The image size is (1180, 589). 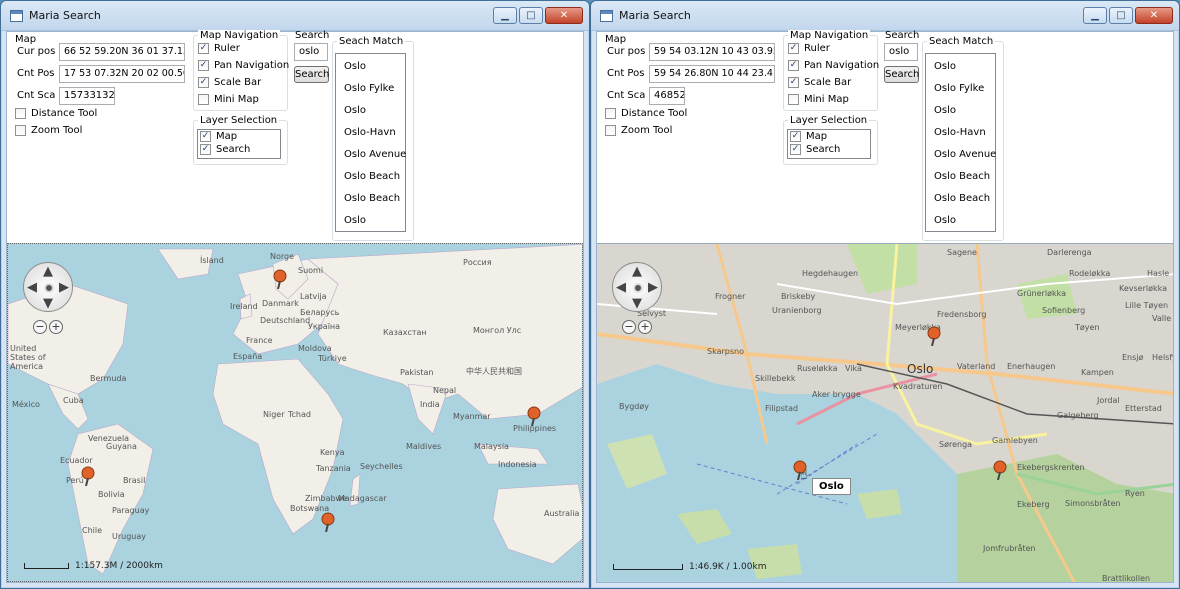 I want to click on map-label: Cuba, so click(x=73, y=400).